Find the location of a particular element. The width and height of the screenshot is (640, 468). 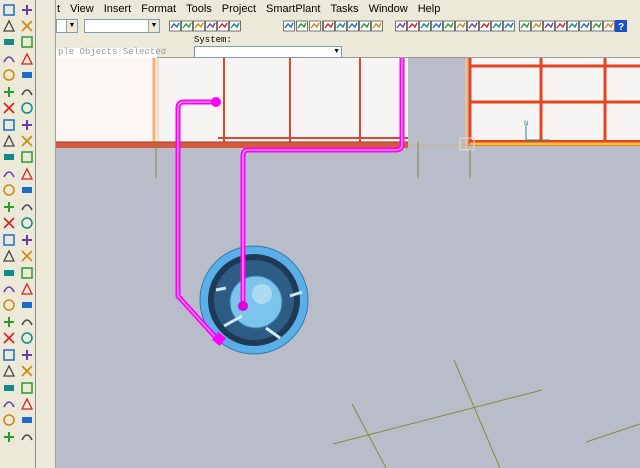

mirror-icon is located at coordinates (8, 223).